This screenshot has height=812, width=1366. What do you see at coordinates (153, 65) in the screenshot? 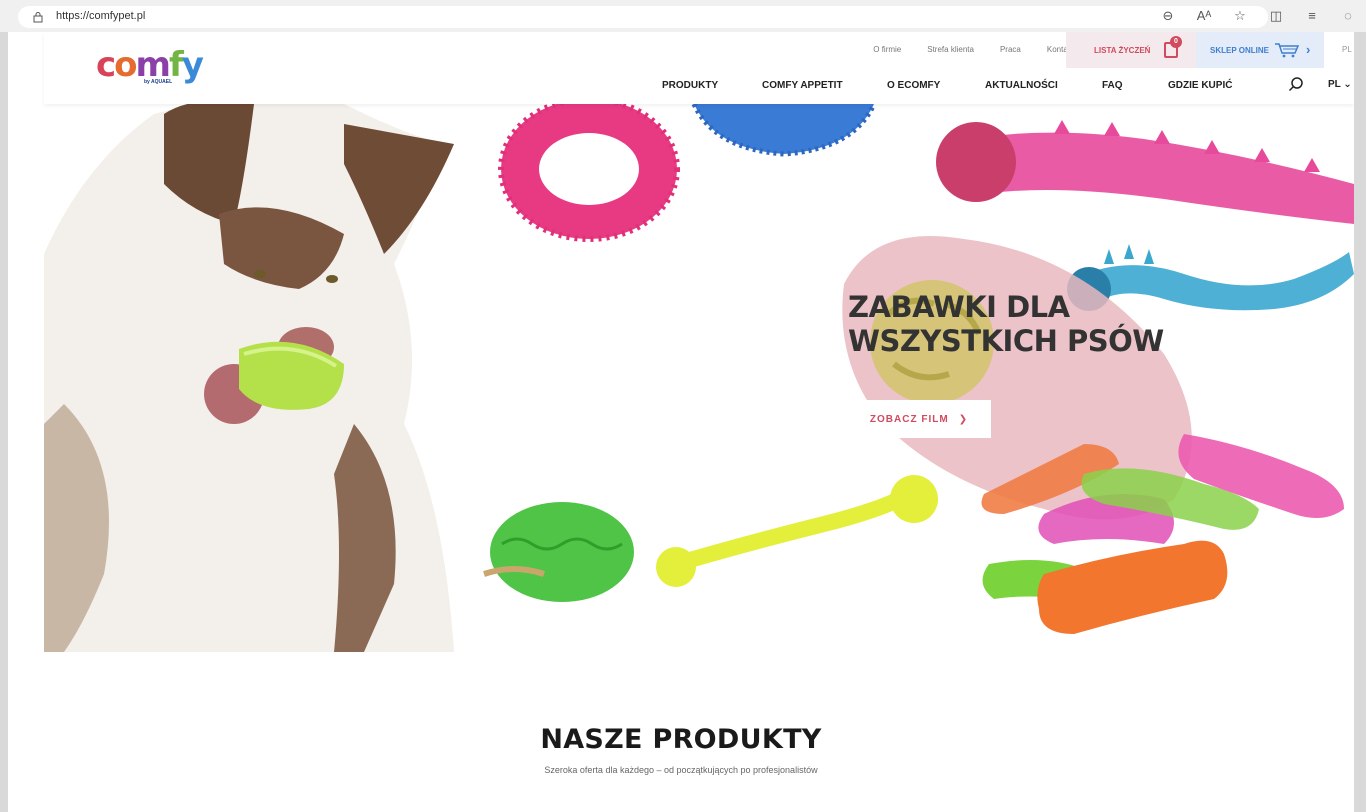
I see `logo-letter-m: m` at bounding box center [153, 65].